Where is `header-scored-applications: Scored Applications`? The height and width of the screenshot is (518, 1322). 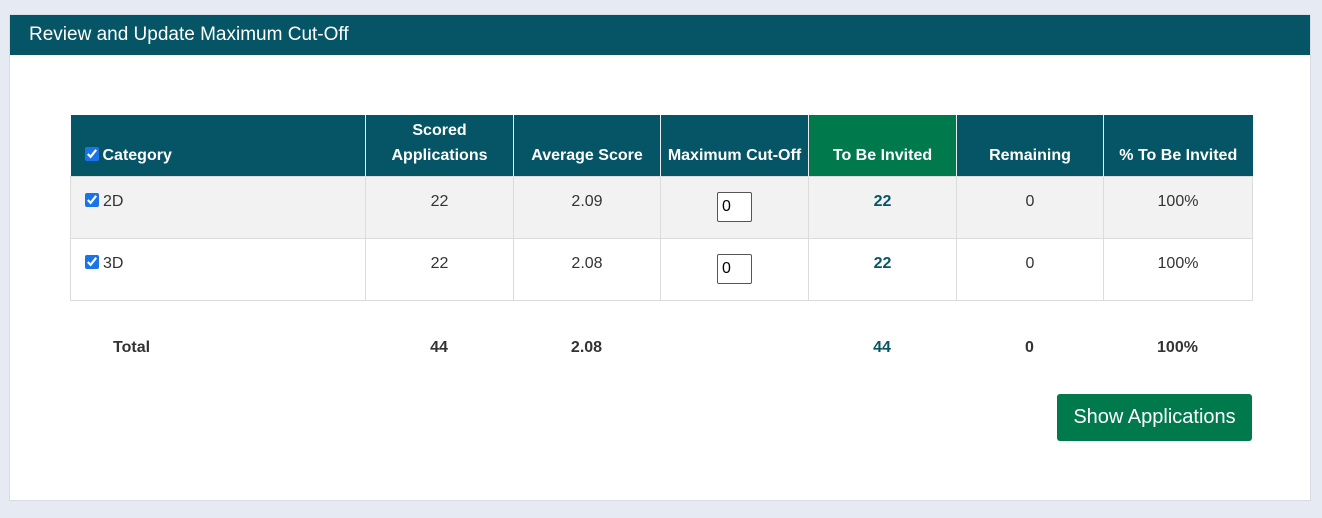
header-scored-applications: Scored Applications is located at coordinates (439, 145).